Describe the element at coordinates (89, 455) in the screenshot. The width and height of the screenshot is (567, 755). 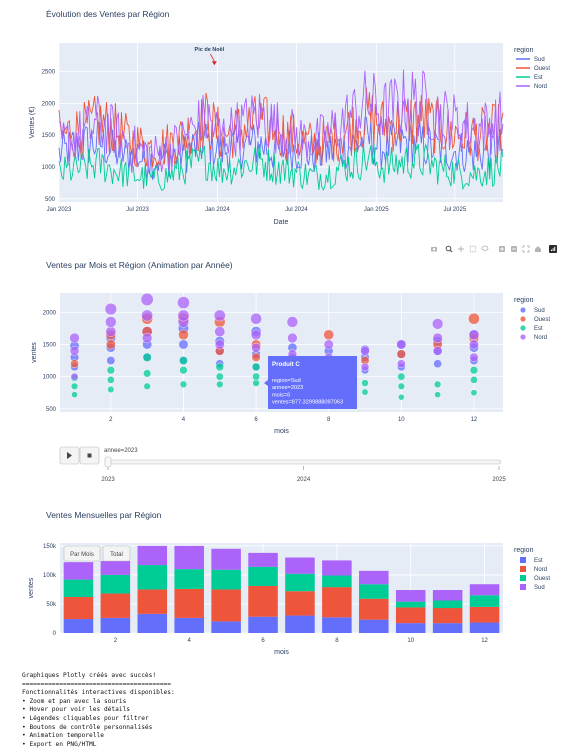
I see `stop-button` at that location.